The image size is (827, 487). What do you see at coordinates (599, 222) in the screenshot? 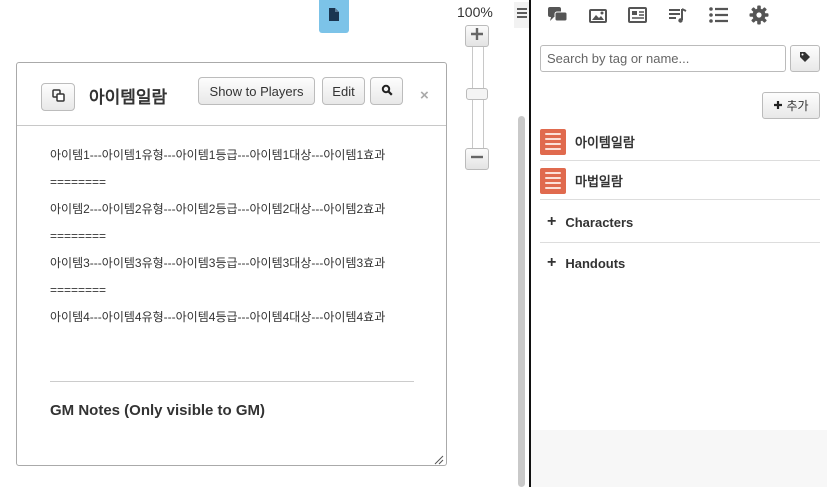
I see `folder-label: Characters` at bounding box center [599, 222].